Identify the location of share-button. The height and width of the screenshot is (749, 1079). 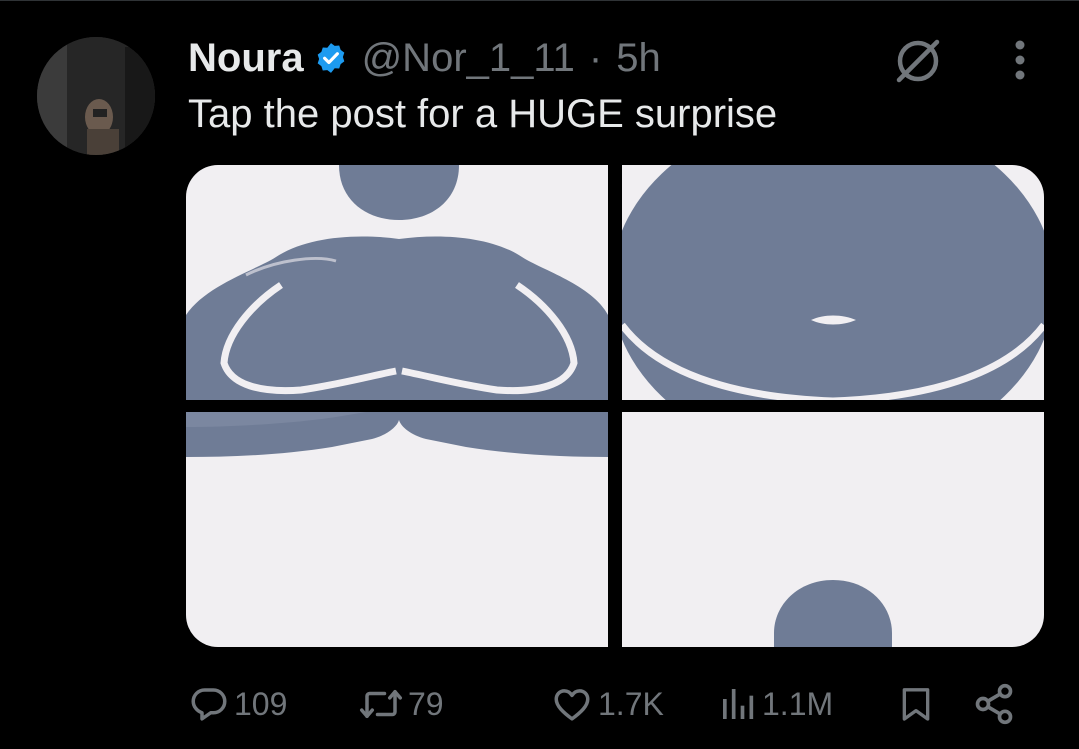
(994, 704).